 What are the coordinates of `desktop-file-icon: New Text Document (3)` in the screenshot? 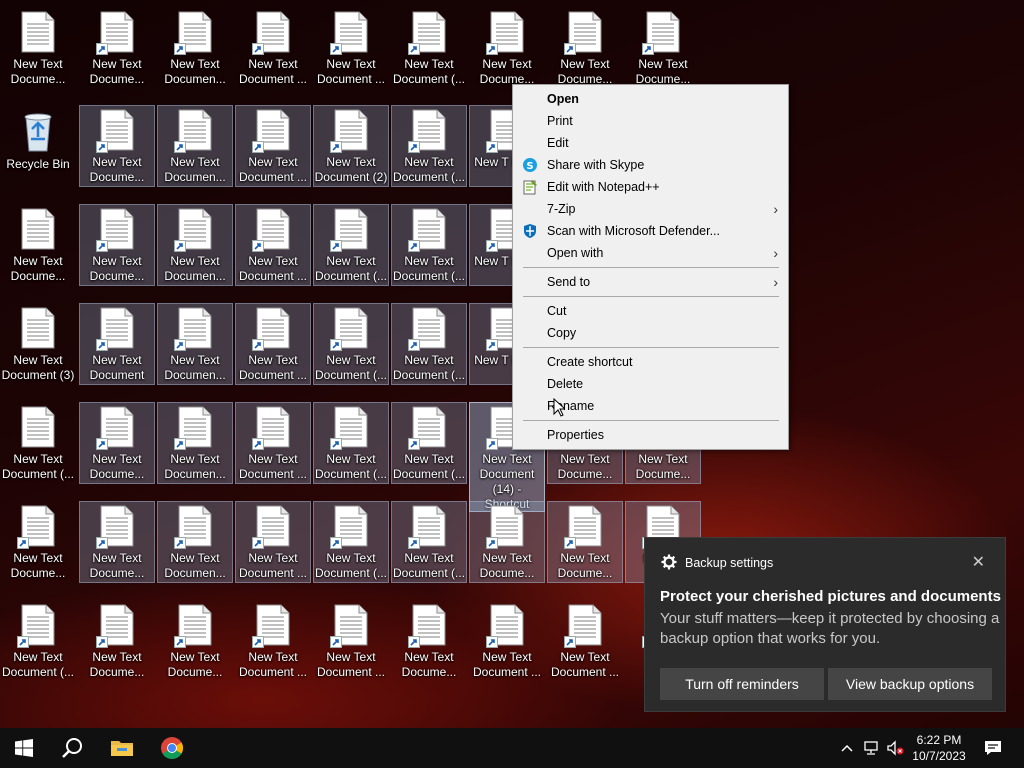 It's located at (38, 344).